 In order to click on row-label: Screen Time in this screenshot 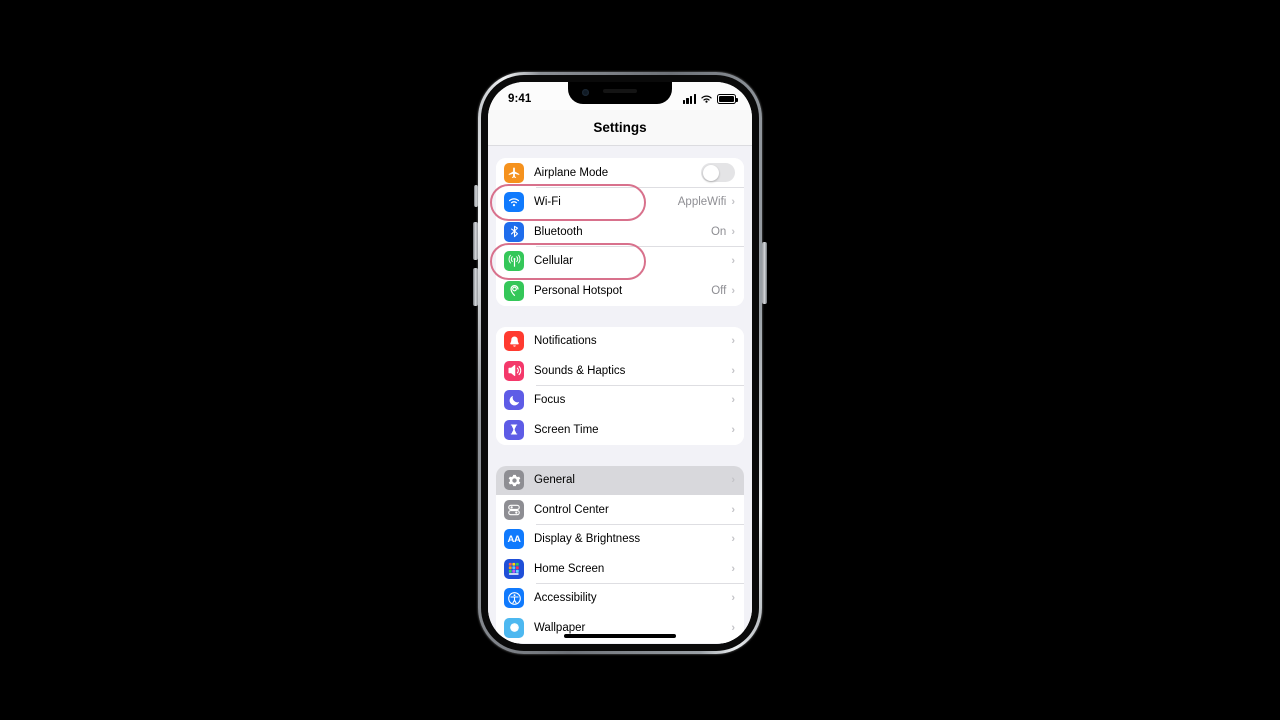, I will do `click(566, 429)`.